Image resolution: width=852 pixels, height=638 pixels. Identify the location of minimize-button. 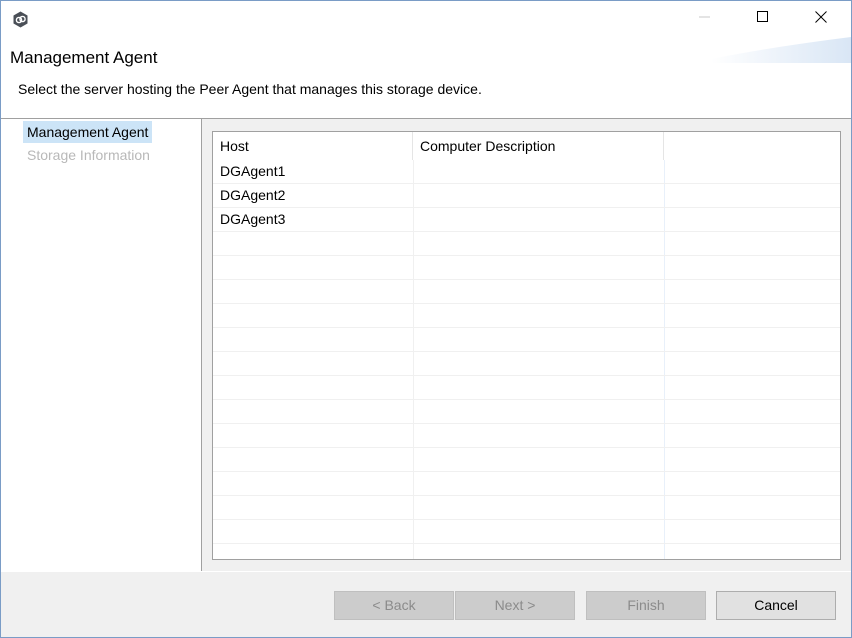
(705, 19).